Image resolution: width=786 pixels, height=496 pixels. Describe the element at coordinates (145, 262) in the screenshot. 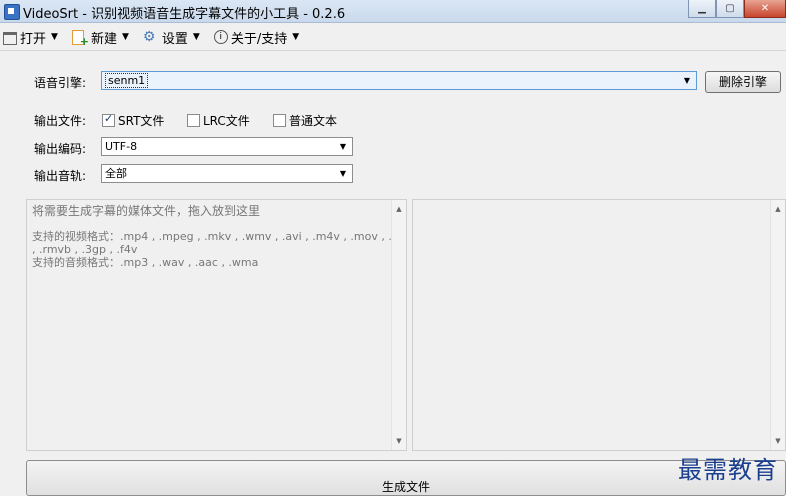

I see `audio-formats-text: 支持的音频格式：.mp3 , .wav , .aac , .wma` at that location.